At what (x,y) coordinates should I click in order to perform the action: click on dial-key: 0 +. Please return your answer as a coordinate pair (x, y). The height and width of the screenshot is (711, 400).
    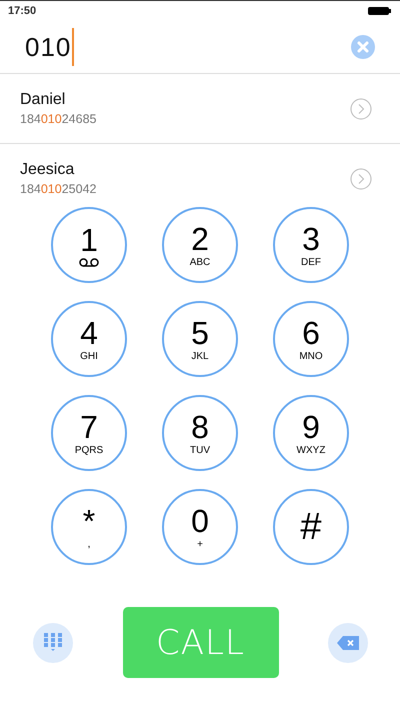
    Looking at the image, I should click on (200, 527).